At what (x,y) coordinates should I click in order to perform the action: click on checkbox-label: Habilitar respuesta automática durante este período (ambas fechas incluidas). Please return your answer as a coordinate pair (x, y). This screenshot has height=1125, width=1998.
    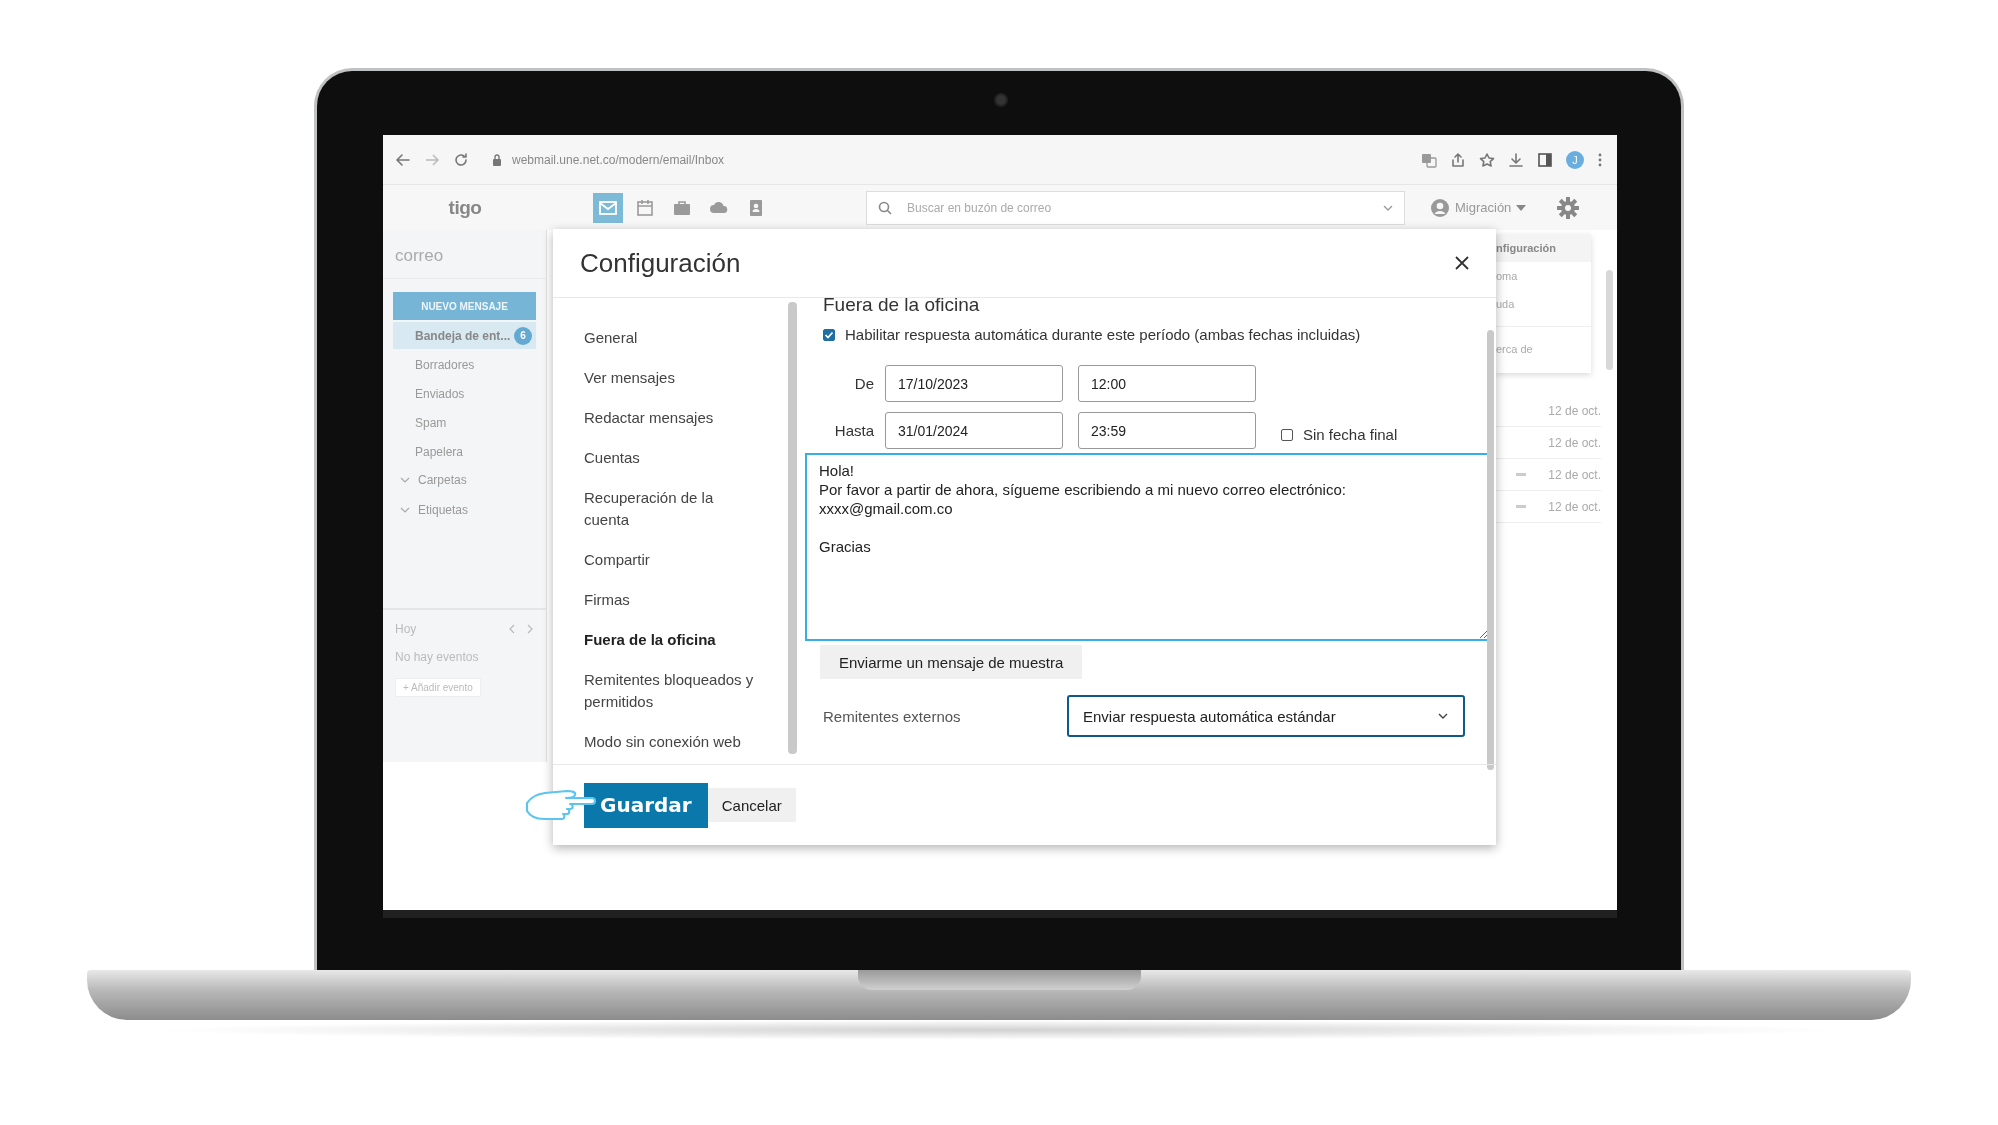
    Looking at the image, I should click on (1103, 334).